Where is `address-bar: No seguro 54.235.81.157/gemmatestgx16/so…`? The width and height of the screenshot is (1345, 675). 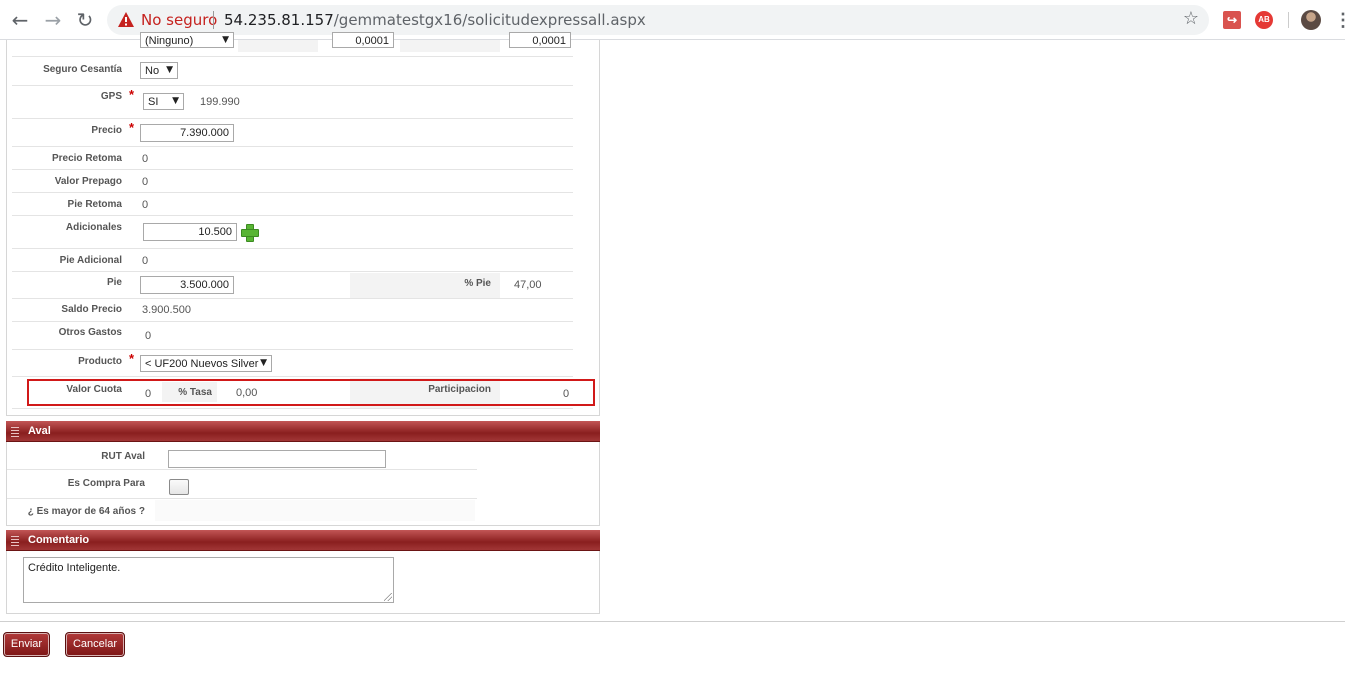
address-bar: No seguro 54.235.81.157/gemmatestgx16/so… is located at coordinates (658, 20).